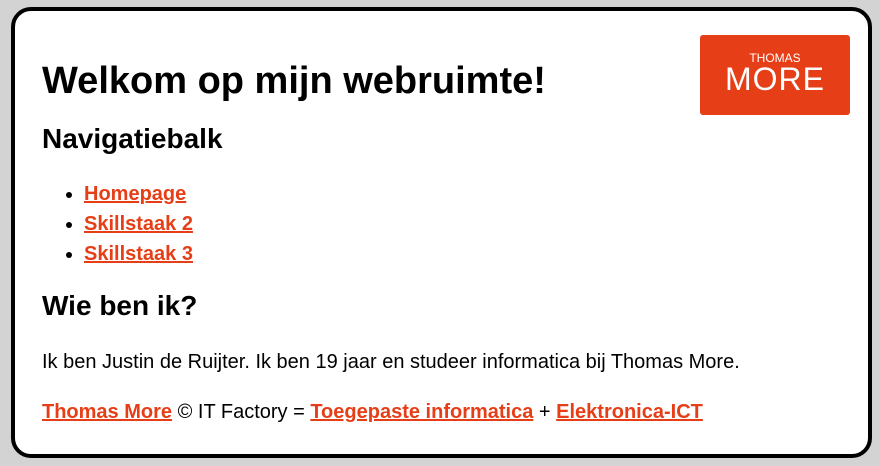  I want to click on nav-item-skillstaak-3: Skillstaak 3, so click(138, 254).